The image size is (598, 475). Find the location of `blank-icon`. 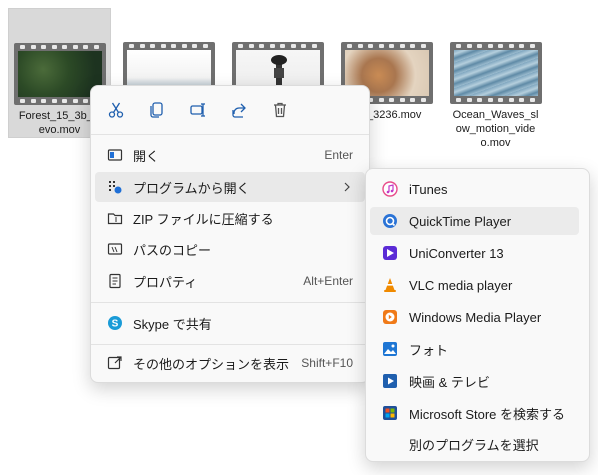

blank-icon is located at coordinates (390, 444).